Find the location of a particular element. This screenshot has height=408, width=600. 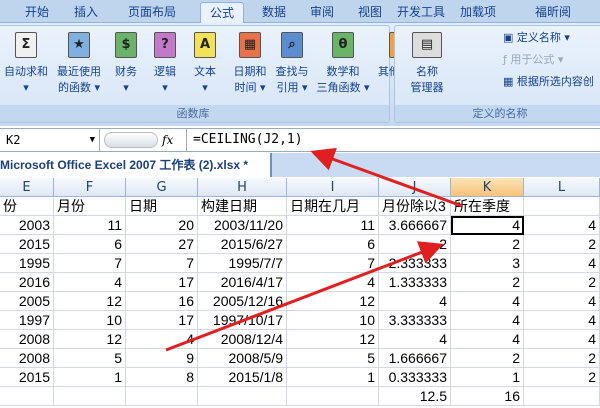

arrow-to-formula is located at coordinates (386, 177).